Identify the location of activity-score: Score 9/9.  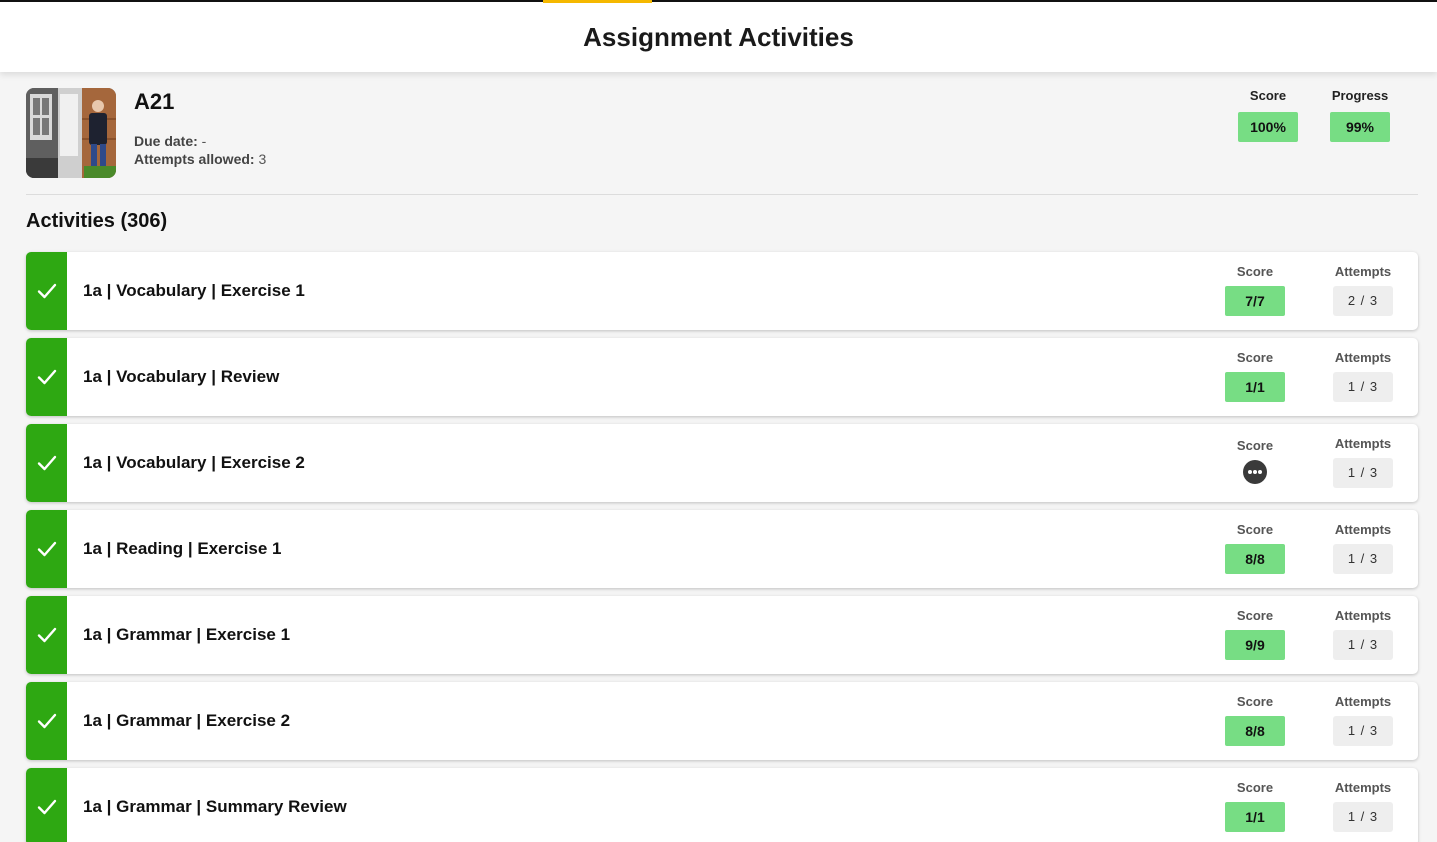
(1255, 634).